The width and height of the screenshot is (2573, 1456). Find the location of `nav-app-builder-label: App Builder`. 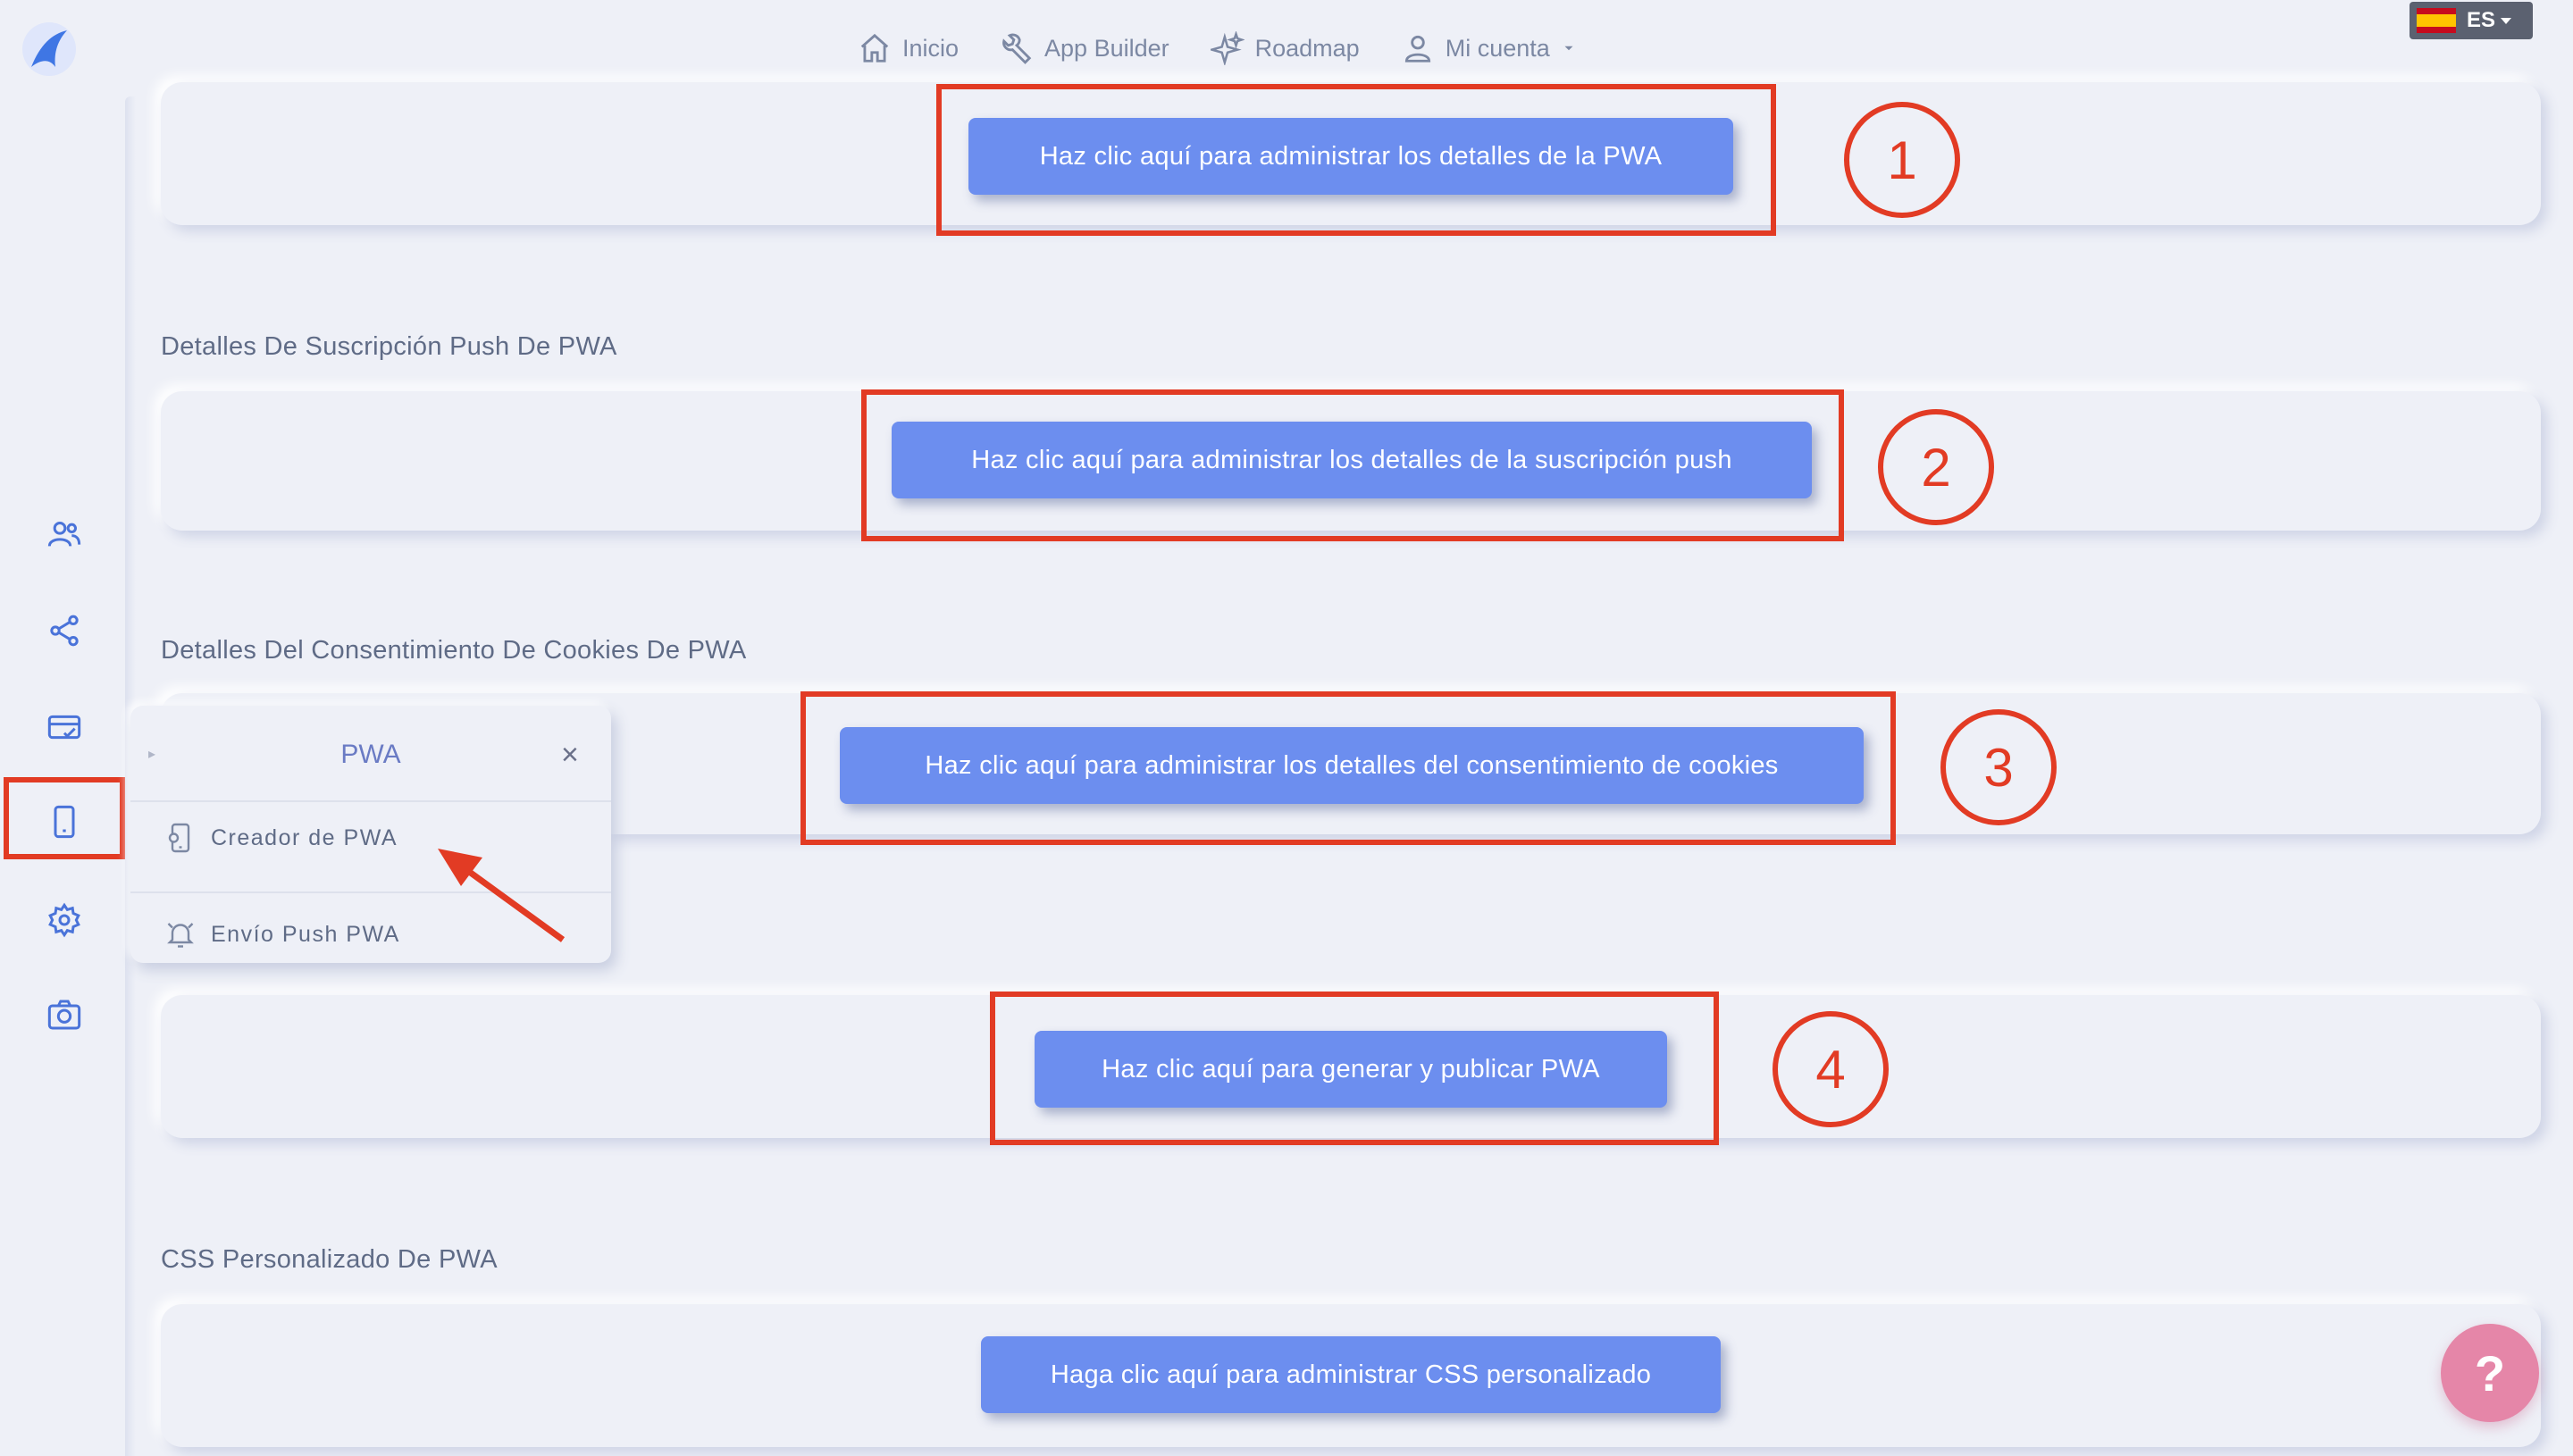

nav-app-builder-label: App Builder is located at coordinates (1106, 48).